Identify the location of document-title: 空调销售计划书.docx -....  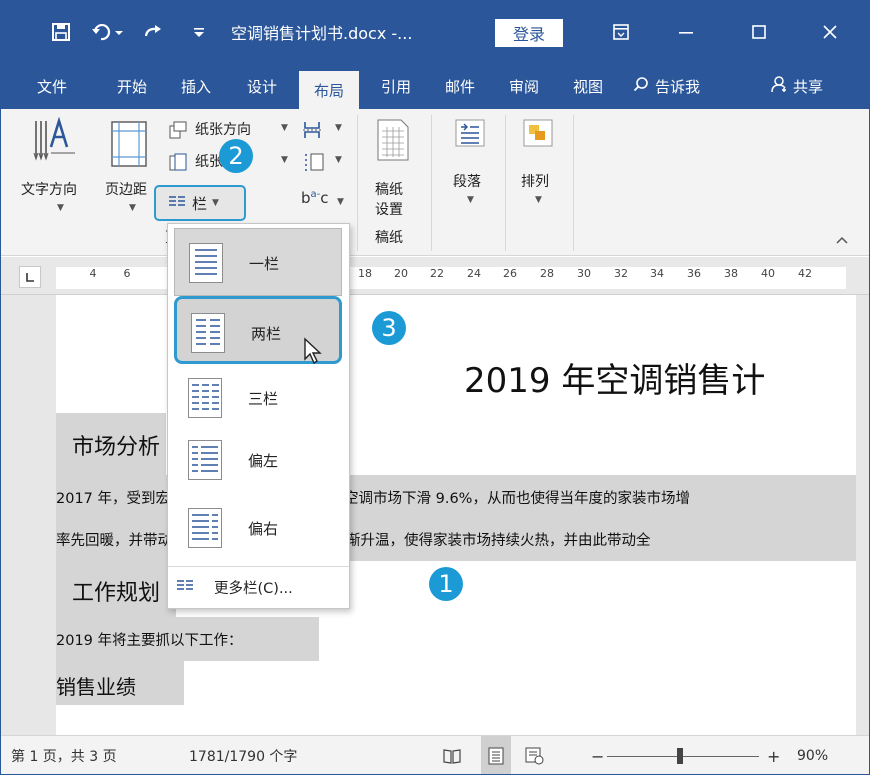
(346, 32).